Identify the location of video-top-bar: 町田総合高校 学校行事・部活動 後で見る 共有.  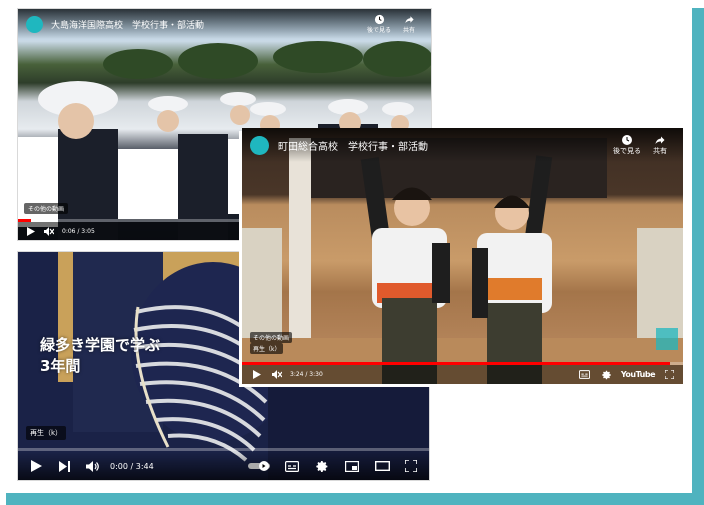
(462, 145).